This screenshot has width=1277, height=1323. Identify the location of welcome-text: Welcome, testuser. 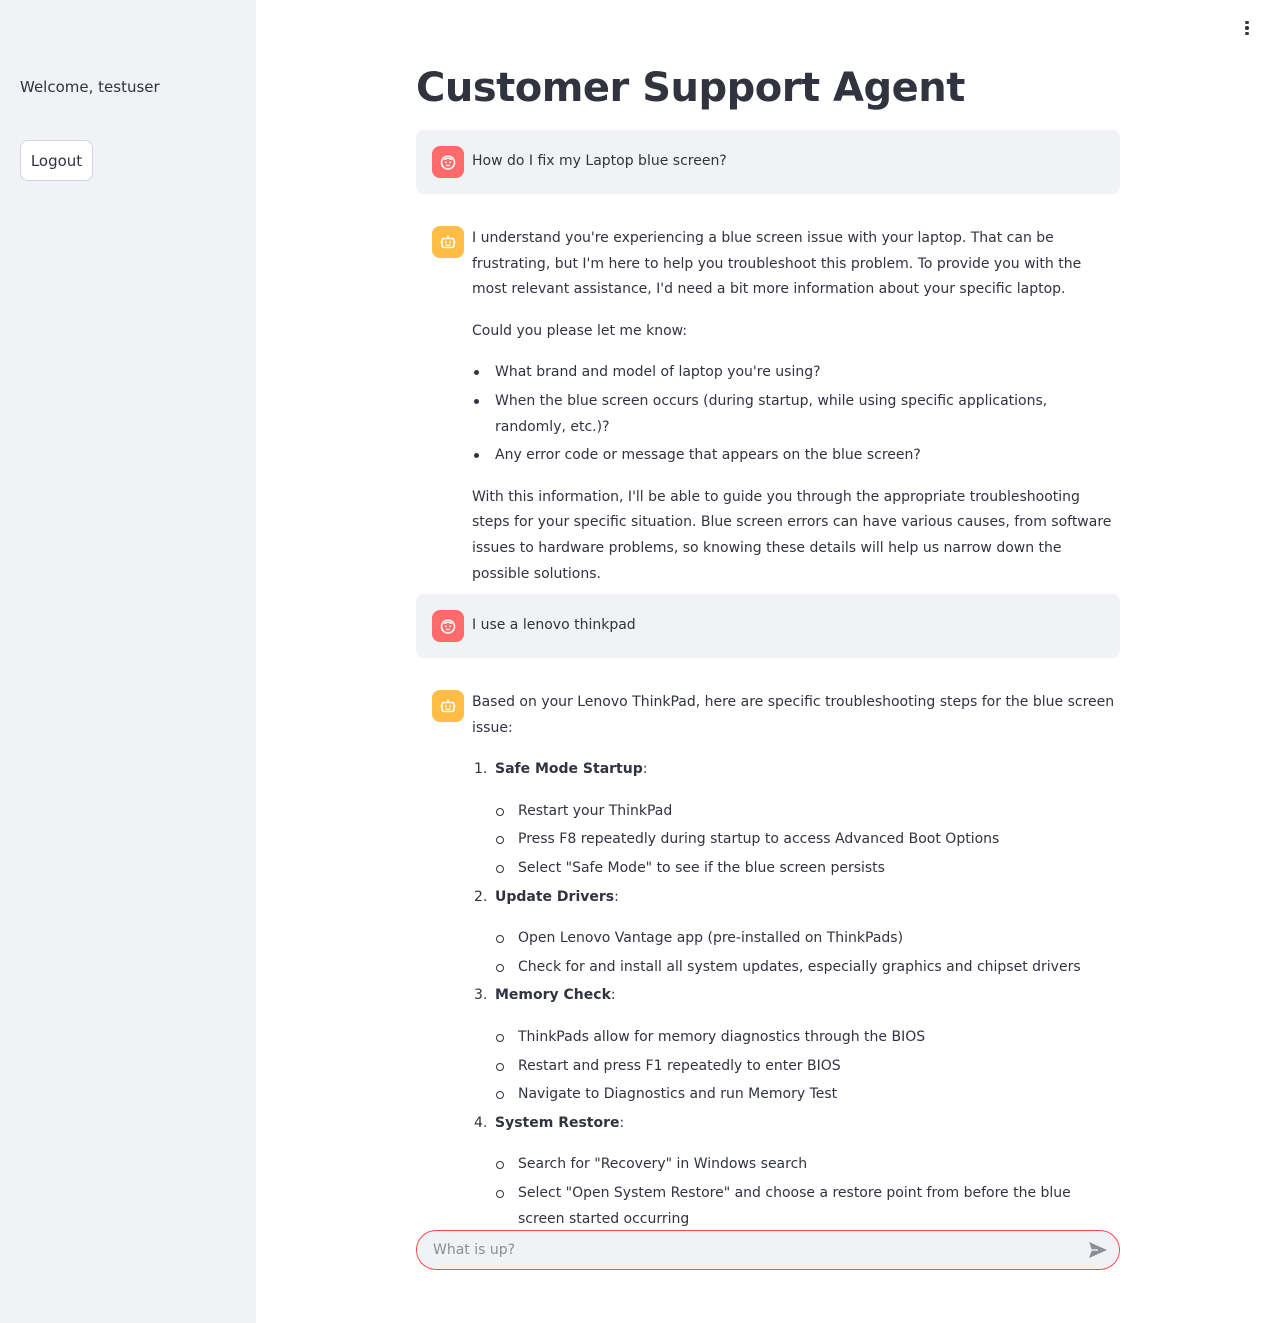
(90, 87).